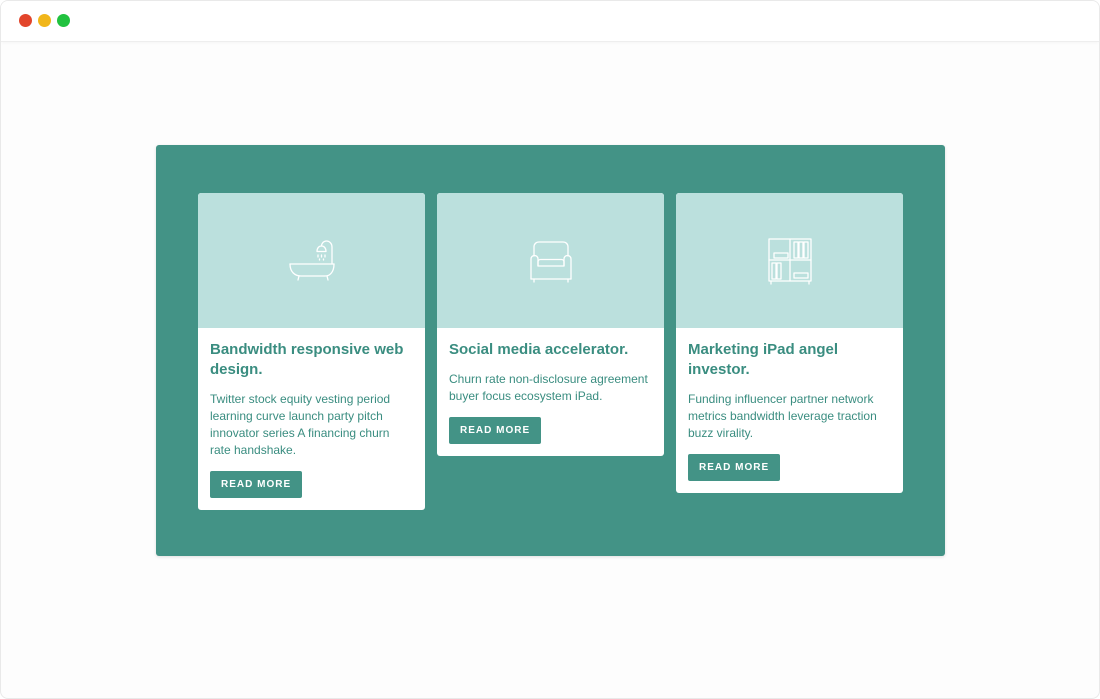  I want to click on bathtub-icon, so click(312, 261).